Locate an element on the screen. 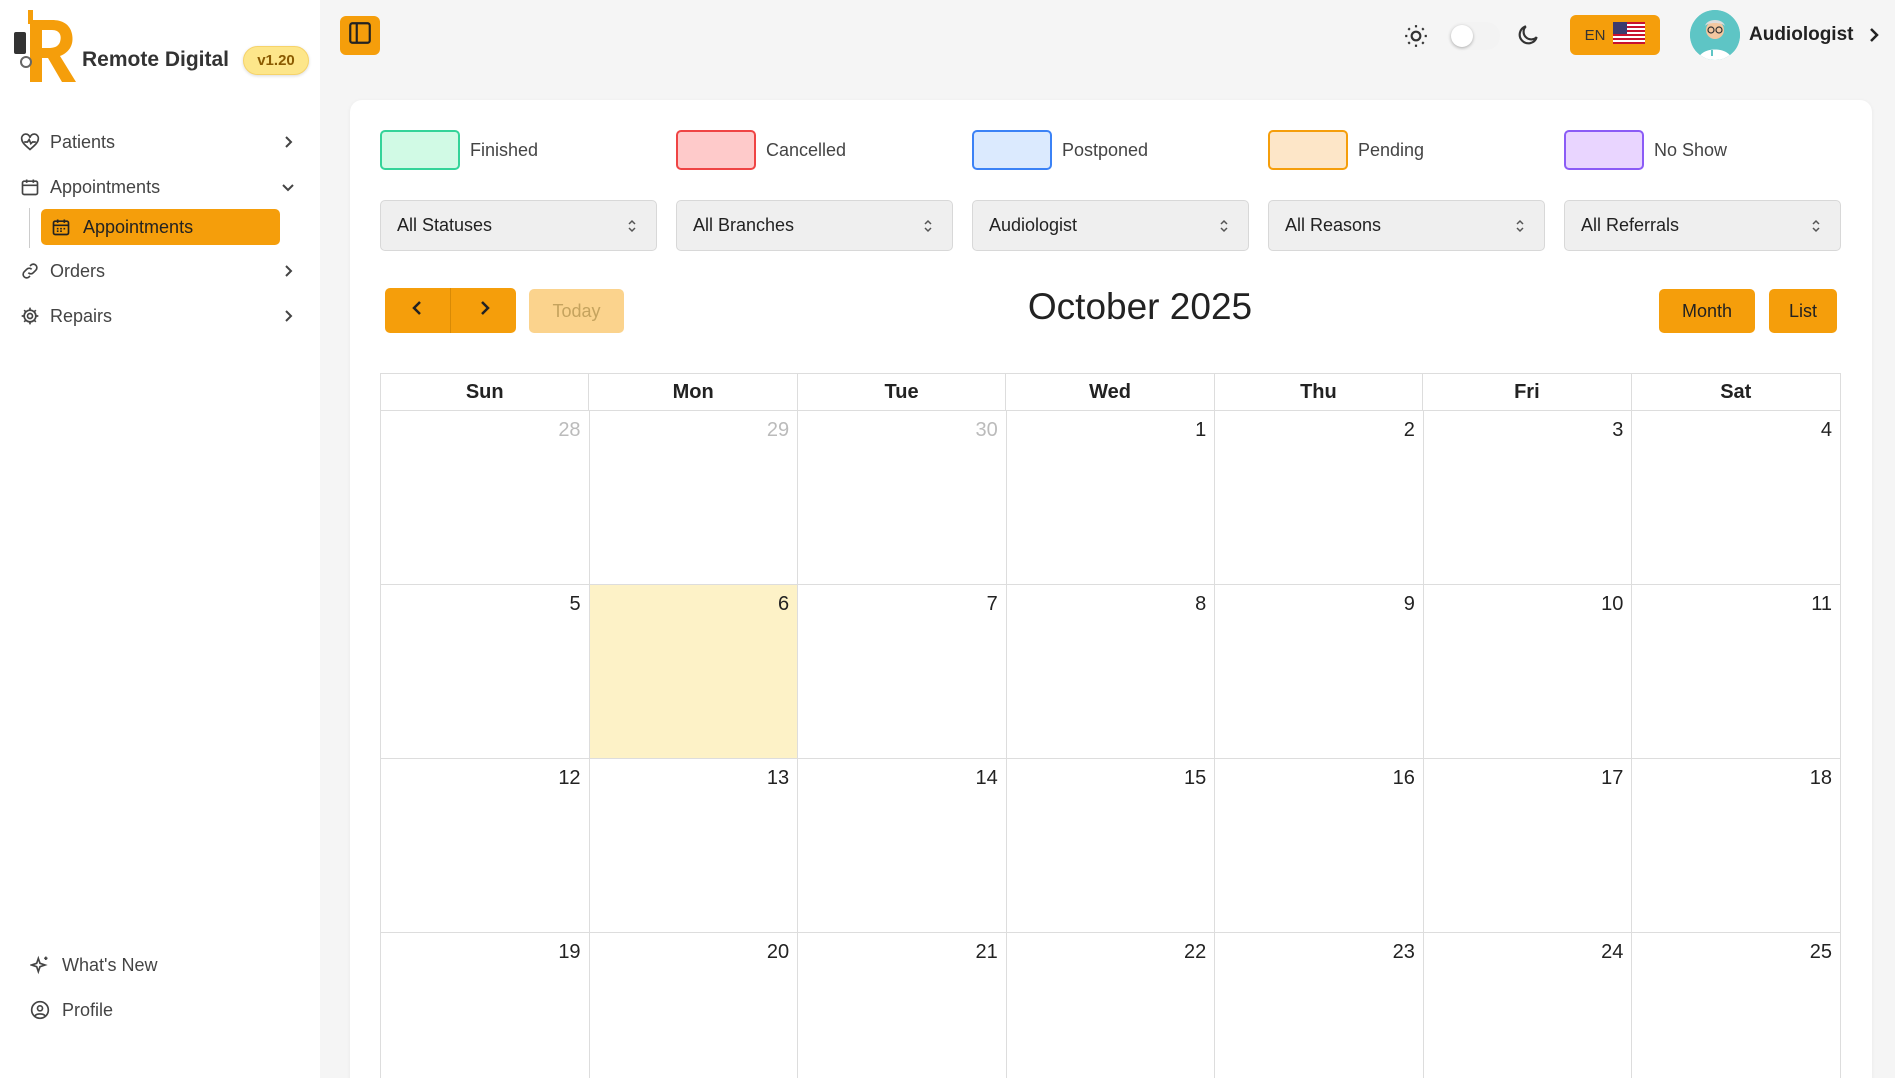  day-number: 2 is located at coordinates (1409, 430).